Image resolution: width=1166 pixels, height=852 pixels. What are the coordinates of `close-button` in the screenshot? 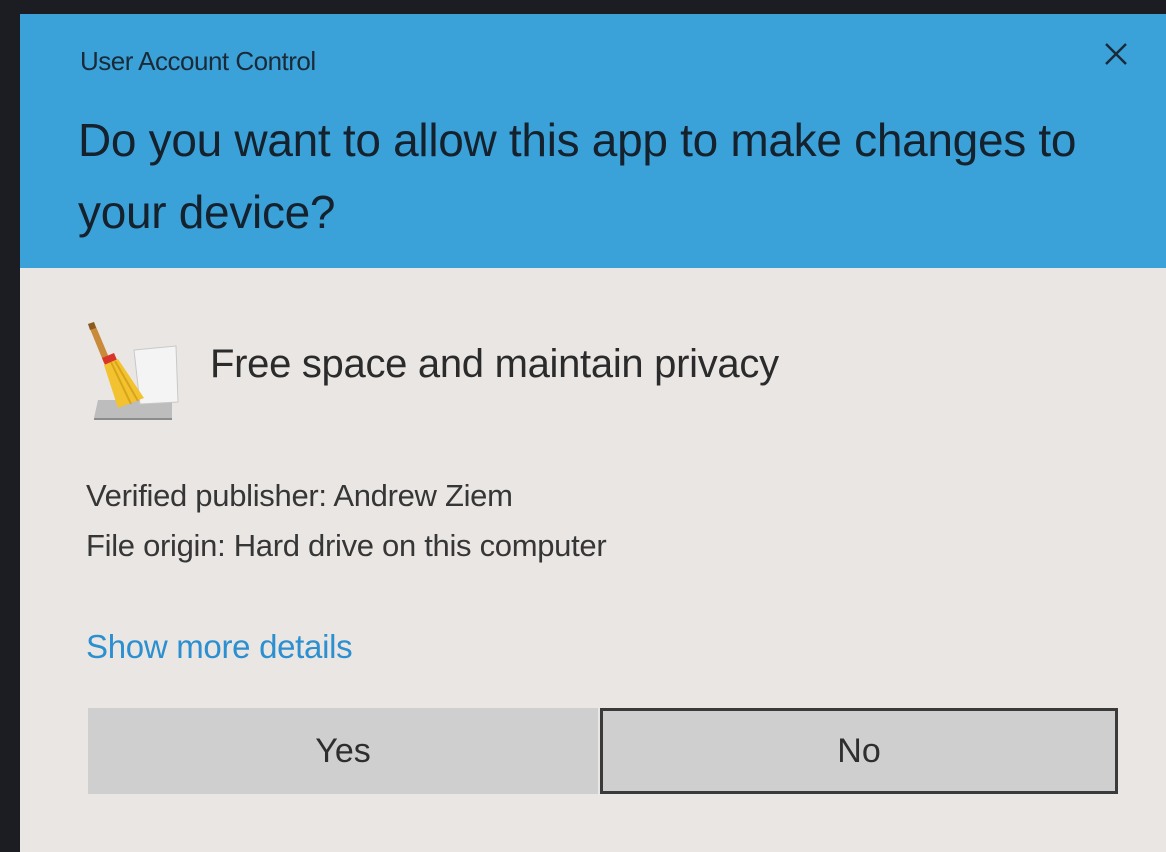 It's located at (1116, 54).